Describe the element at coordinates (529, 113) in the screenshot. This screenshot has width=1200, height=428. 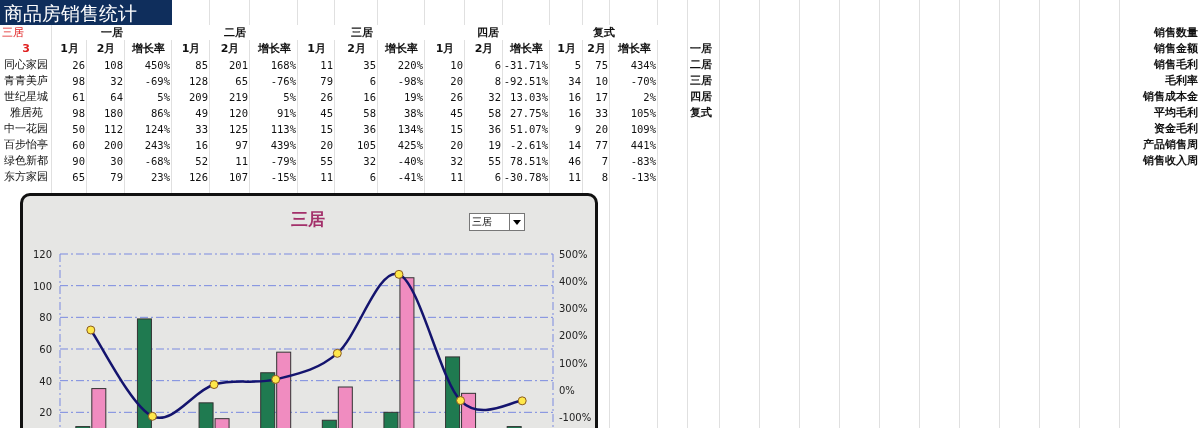
I see `table-cell-text: 27.75%` at that location.